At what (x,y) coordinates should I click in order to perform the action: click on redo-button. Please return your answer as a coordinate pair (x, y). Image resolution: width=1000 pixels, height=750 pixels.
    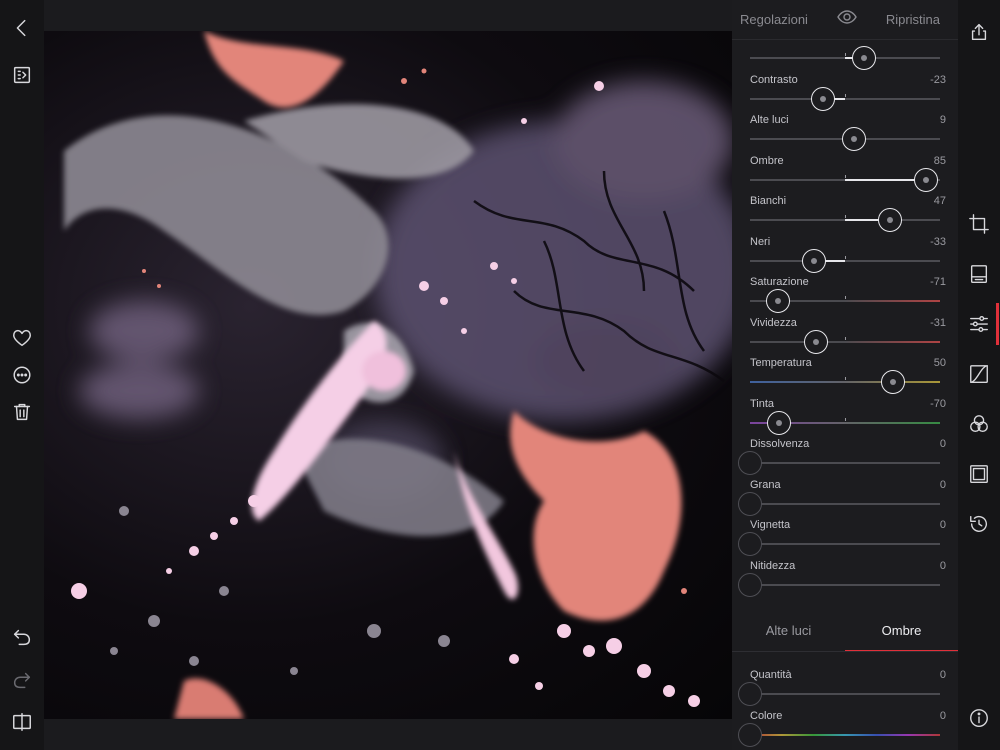
    Looking at the image, I should click on (22, 680).